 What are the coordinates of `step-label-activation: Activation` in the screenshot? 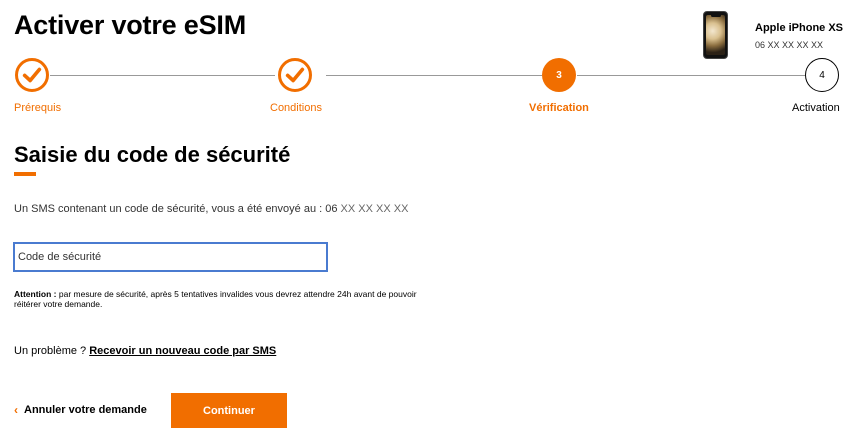 It's located at (816, 108).